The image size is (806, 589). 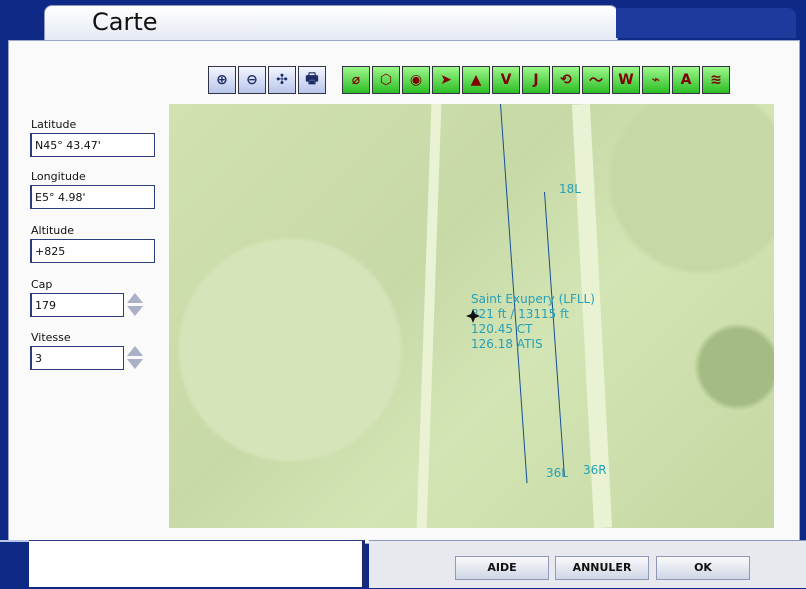 I want to click on aircraft-icon, so click(x=473, y=316).